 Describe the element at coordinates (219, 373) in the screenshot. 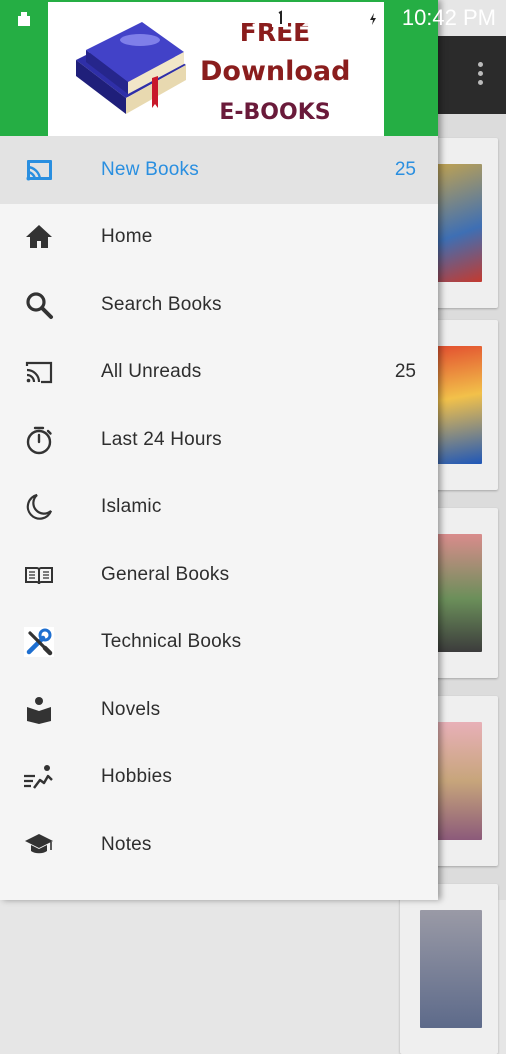

I see `menu-item-all-unreads: All Unreads 25` at that location.